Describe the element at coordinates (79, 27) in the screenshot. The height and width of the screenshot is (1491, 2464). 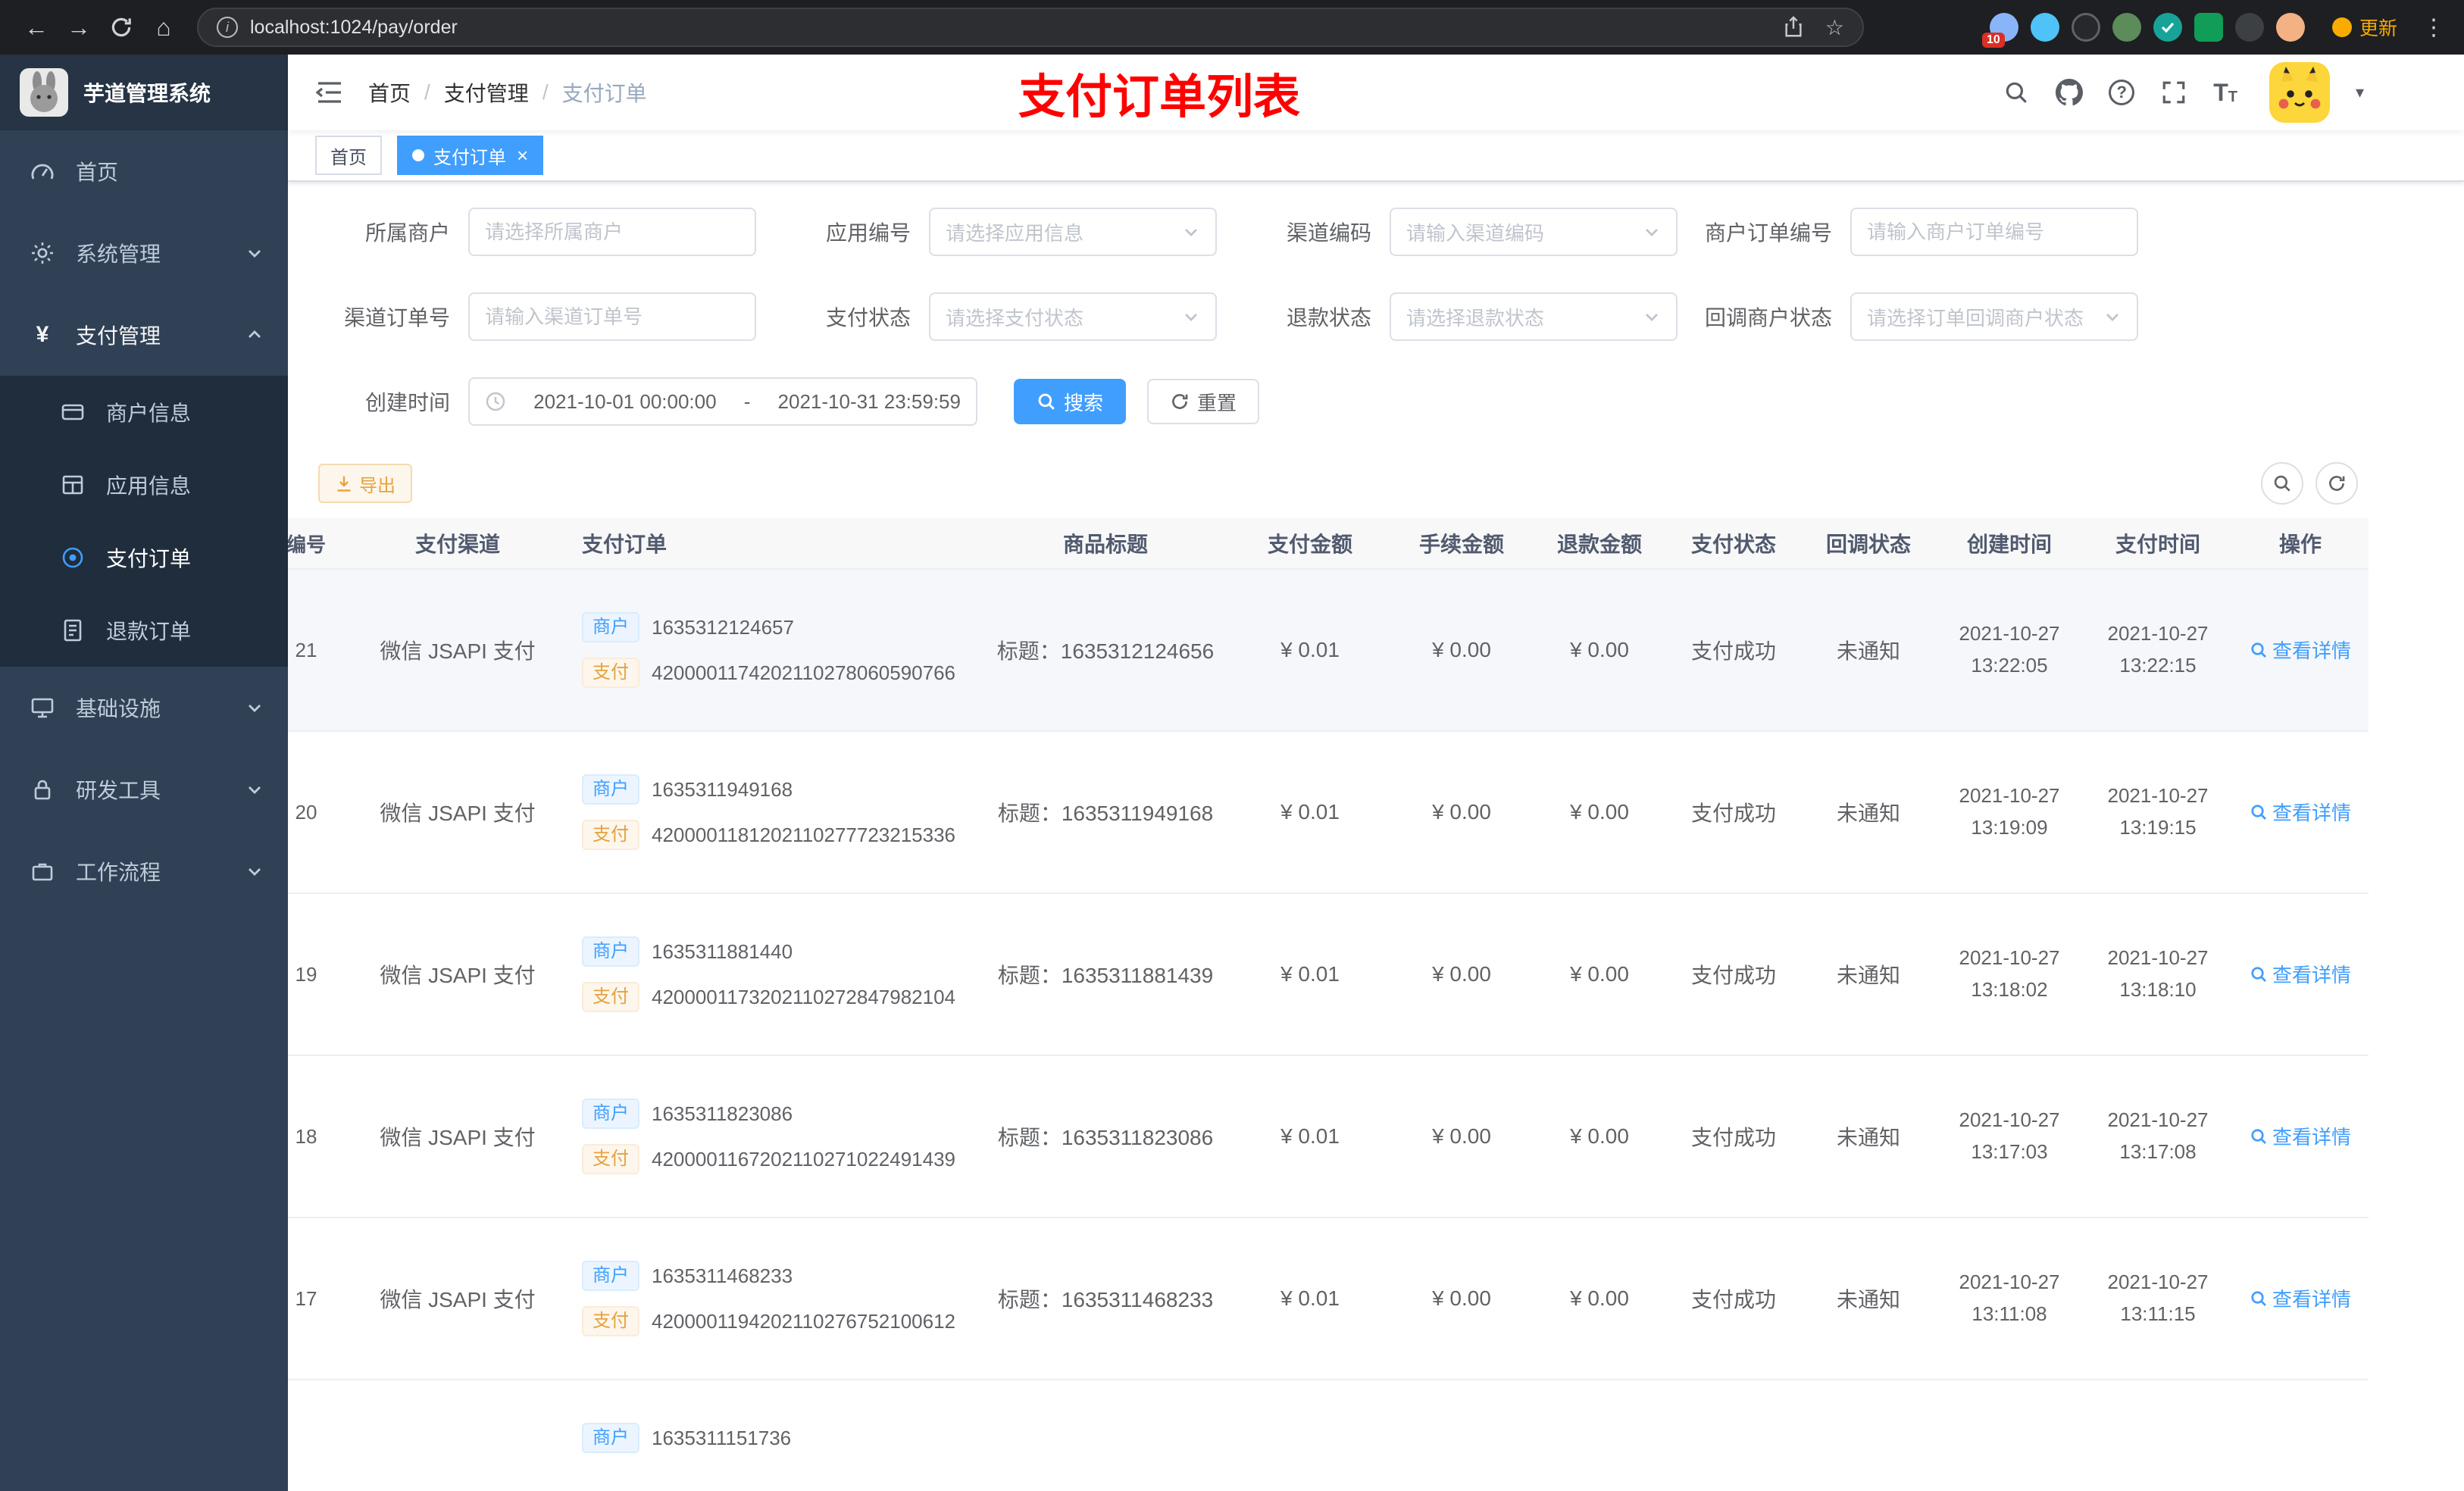
I see `forward-icon: →` at that location.